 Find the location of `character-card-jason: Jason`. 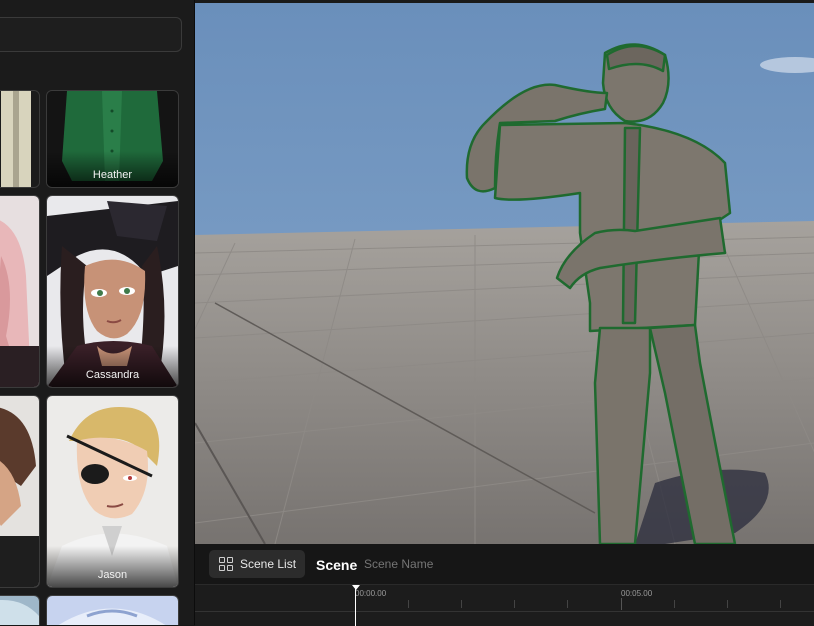

character-card-jason: Jason is located at coordinates (112, 491).